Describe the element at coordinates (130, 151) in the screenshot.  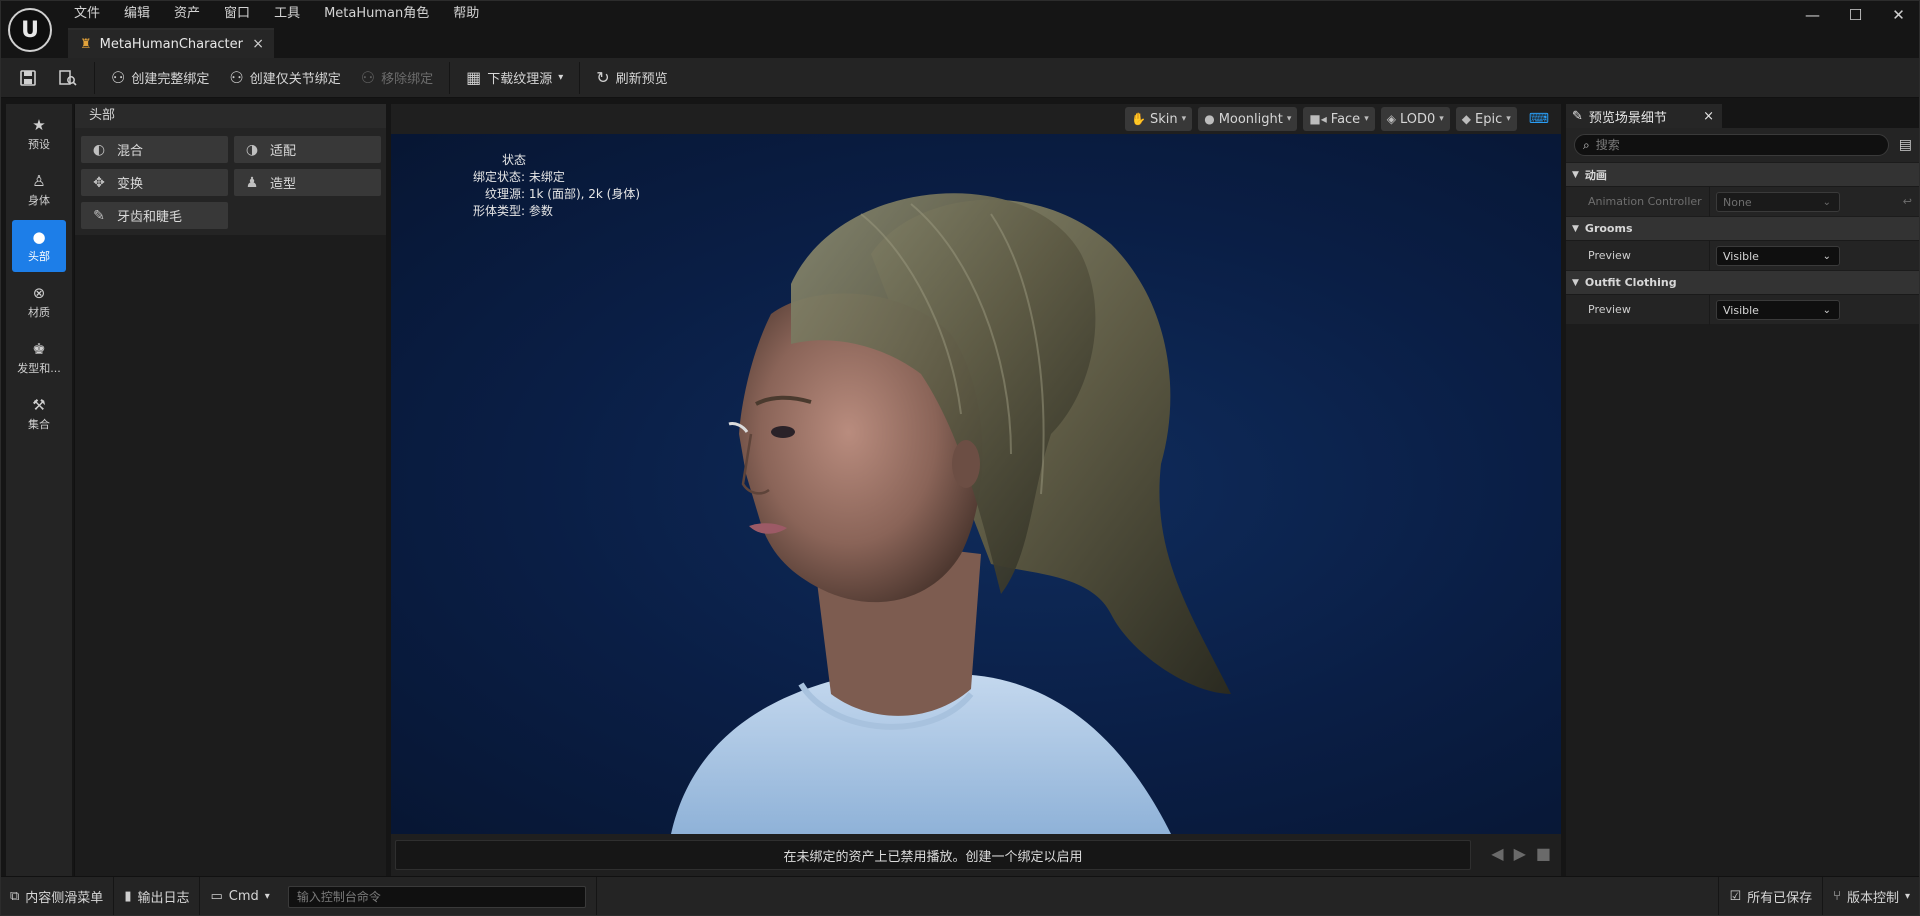
I see `tool-blend-label: 混合` at that location.